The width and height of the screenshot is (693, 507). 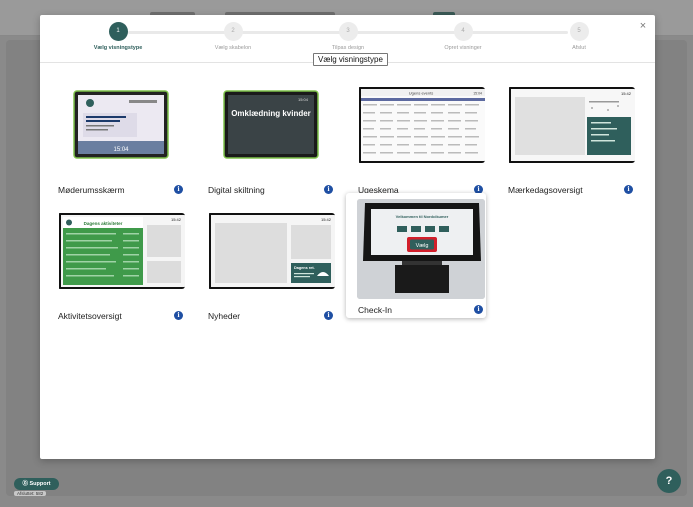 I want to click on activities-thumbnail: Dagens aktiviteter 15:42, so click(x=121, y=251).